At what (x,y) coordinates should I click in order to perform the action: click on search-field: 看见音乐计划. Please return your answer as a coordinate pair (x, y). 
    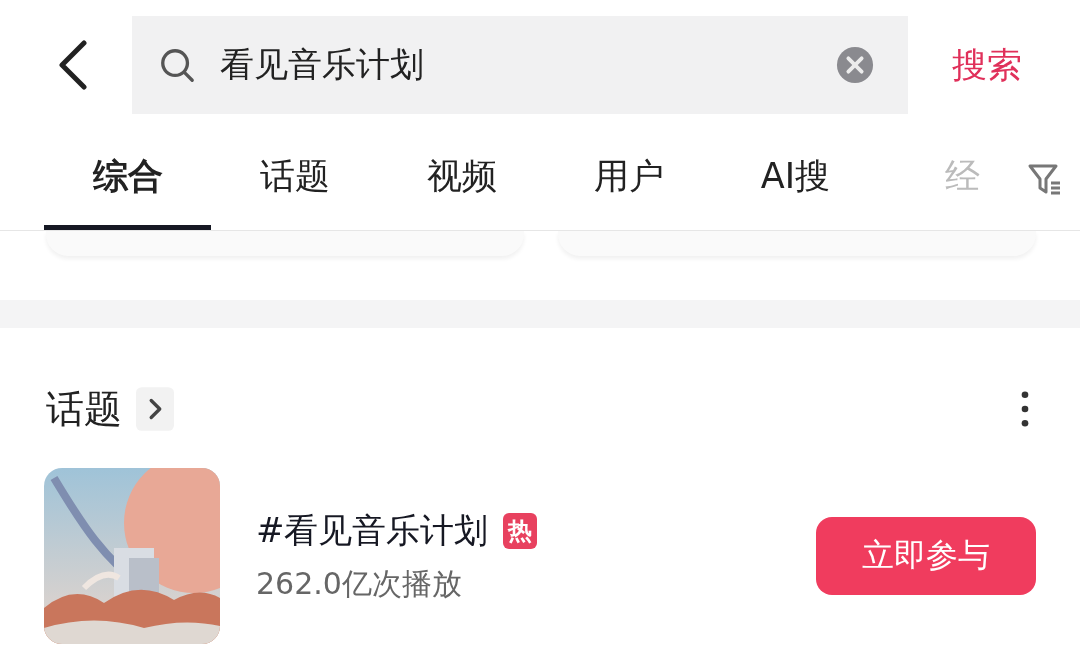
    Looking at the image, I should click on (527, 65).